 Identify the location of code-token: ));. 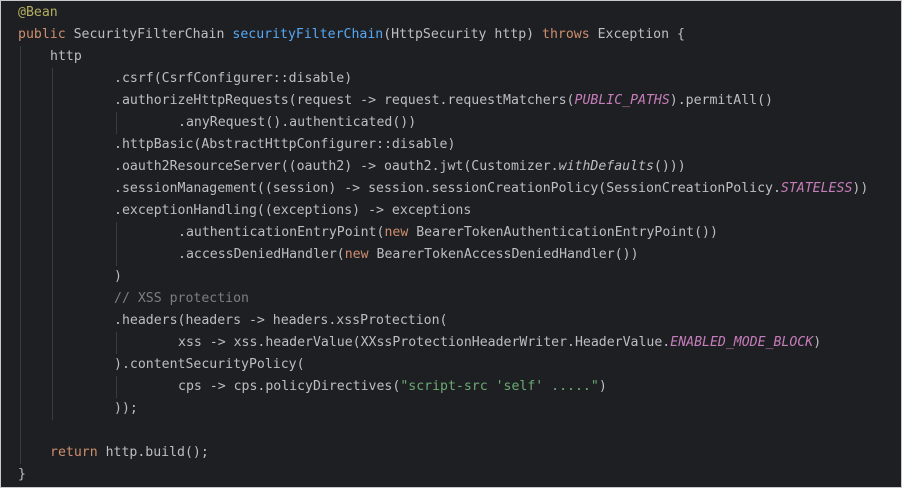
(126, 408).